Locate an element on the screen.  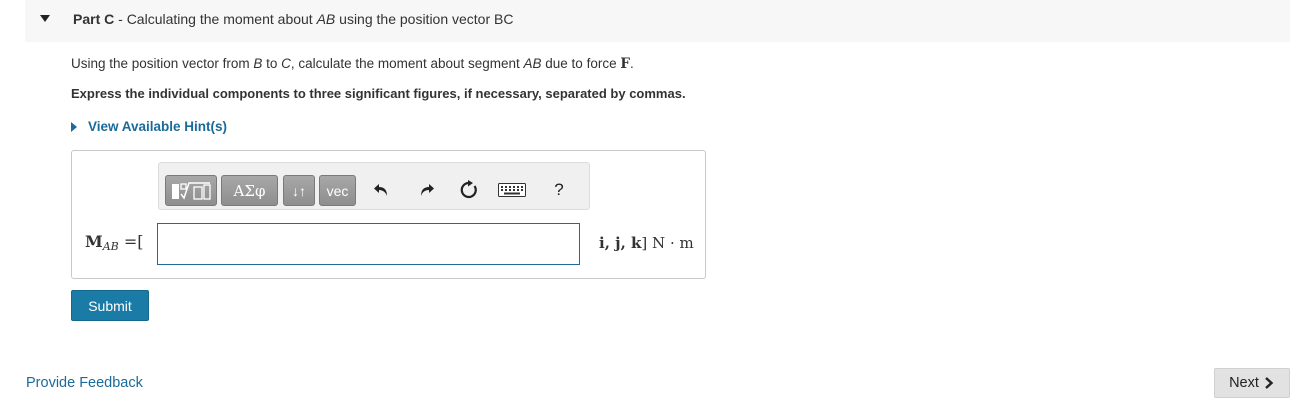
view-hints-toggle: View Available Hint(s) is located at coordinates (149, 126).